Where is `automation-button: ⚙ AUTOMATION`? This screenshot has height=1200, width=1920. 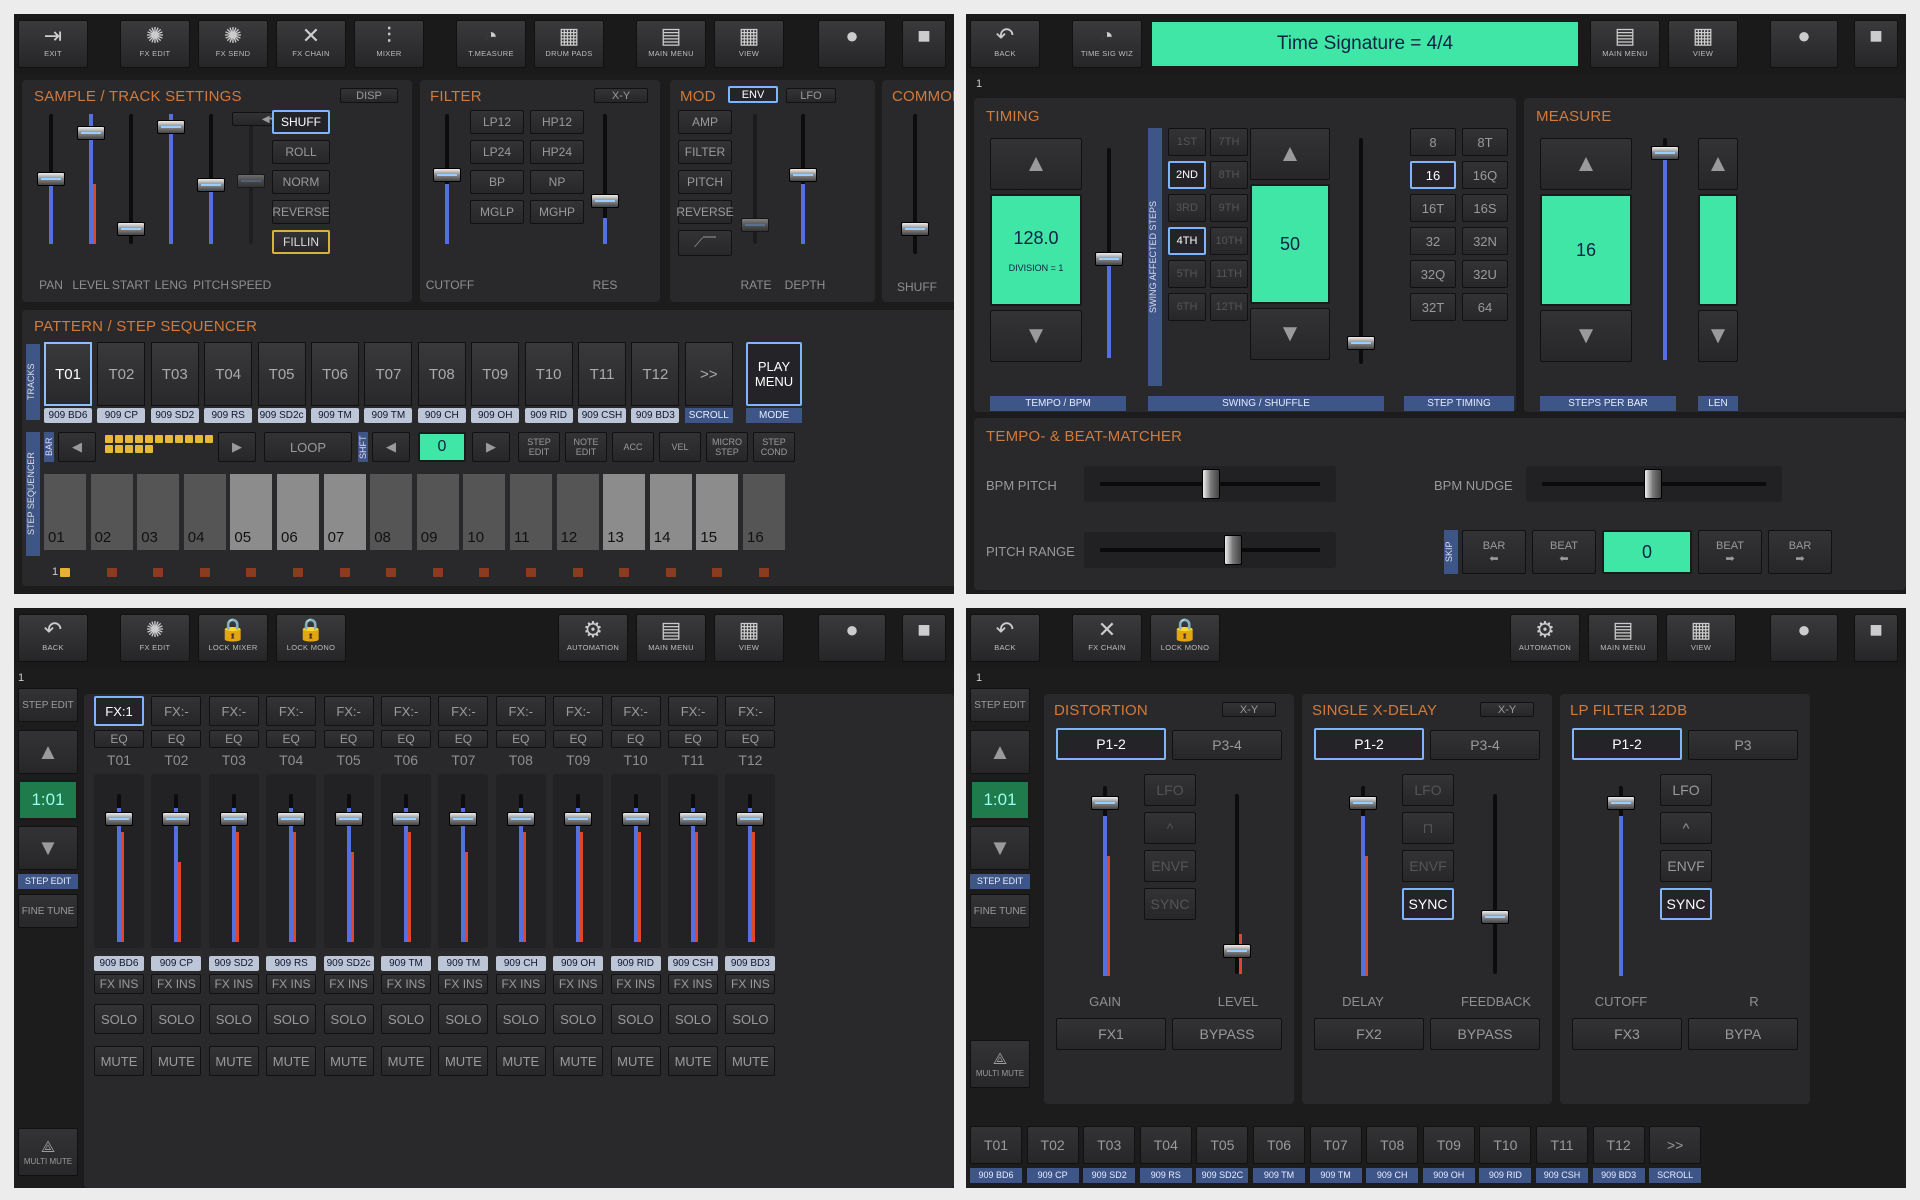
automation-button: ⚙ AUTOMATION is located at coordinates (593, 638).